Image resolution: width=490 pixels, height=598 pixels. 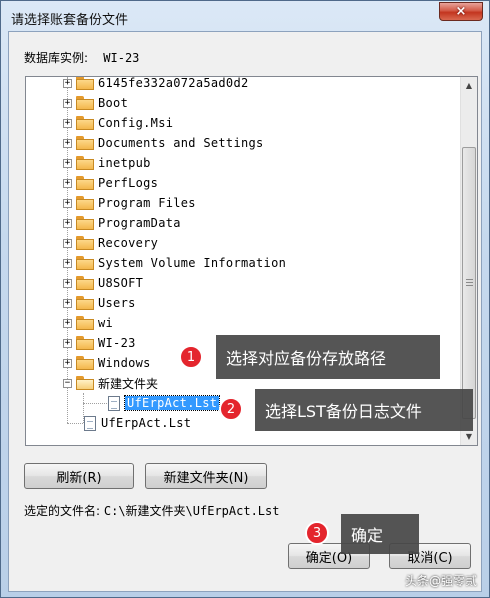 What do you see at coordinates (440, 581) in the screenshot?
I see `watermark: 头条@强零贰` at bounding box center [440, 581].